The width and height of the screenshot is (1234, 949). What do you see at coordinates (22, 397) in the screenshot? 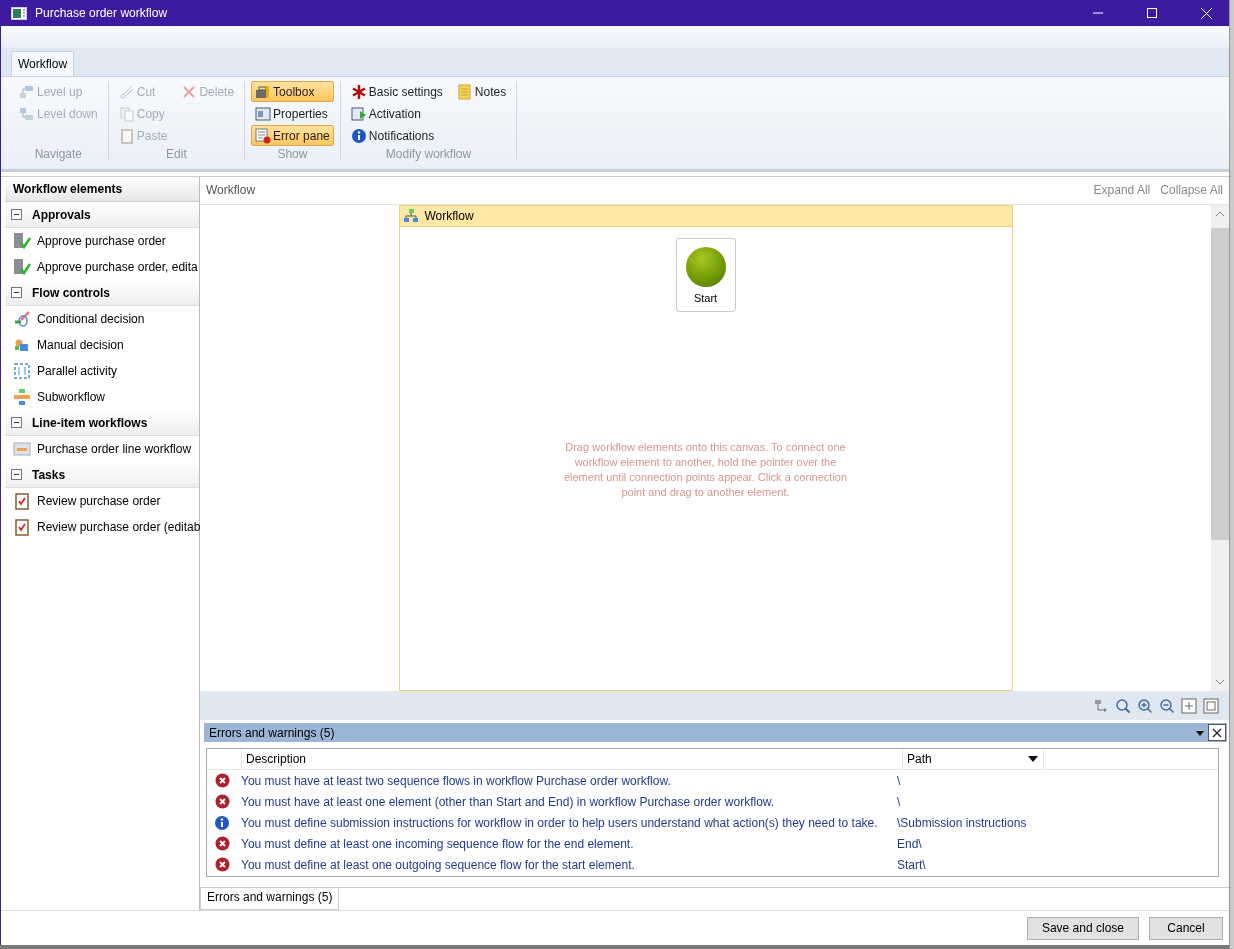
I see `subworkflow-icon` at bounding box center [22, 397].